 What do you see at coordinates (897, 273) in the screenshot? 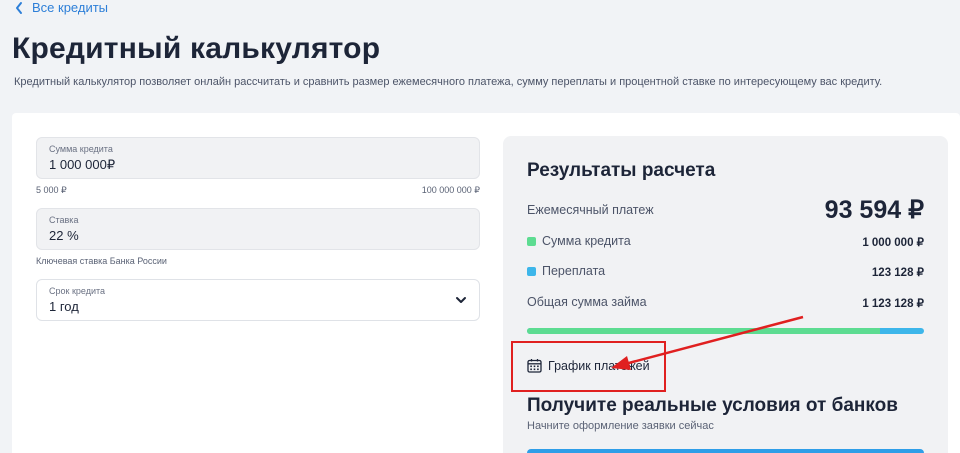
I see `overpay-value: 123 128 ₽` at bounding box center [897, 273].